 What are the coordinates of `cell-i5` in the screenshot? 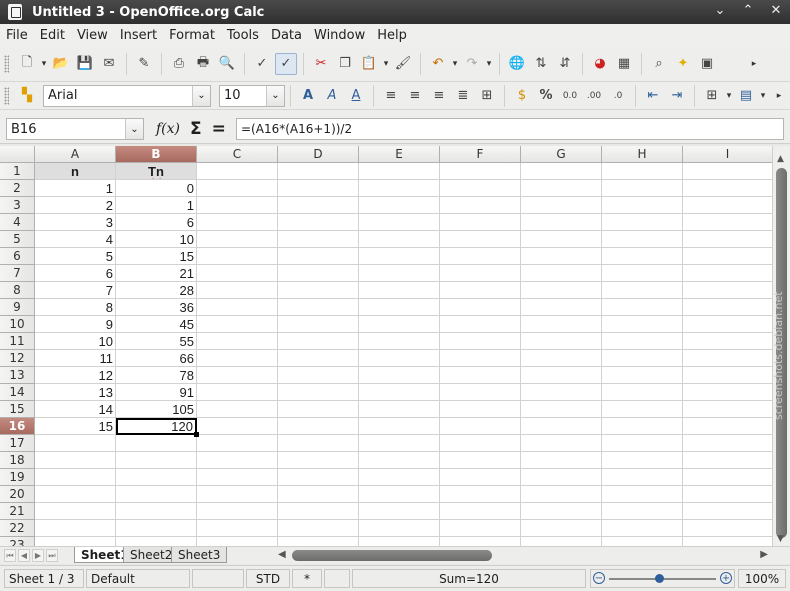 It's located at (727, 239).